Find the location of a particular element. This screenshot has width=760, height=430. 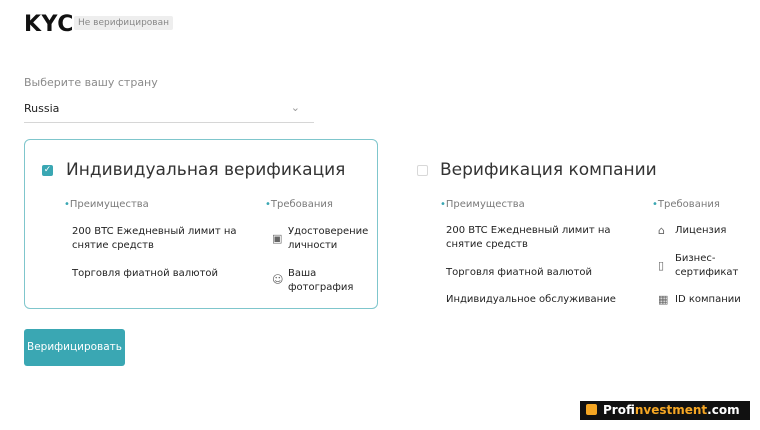

company-benefits-title: •Преимущества is located at coordinates (482, 204).